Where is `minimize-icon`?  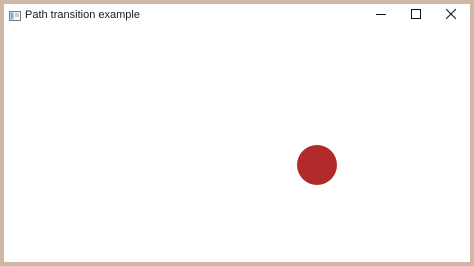
minimize-icon is located at coordinates (381, 15).